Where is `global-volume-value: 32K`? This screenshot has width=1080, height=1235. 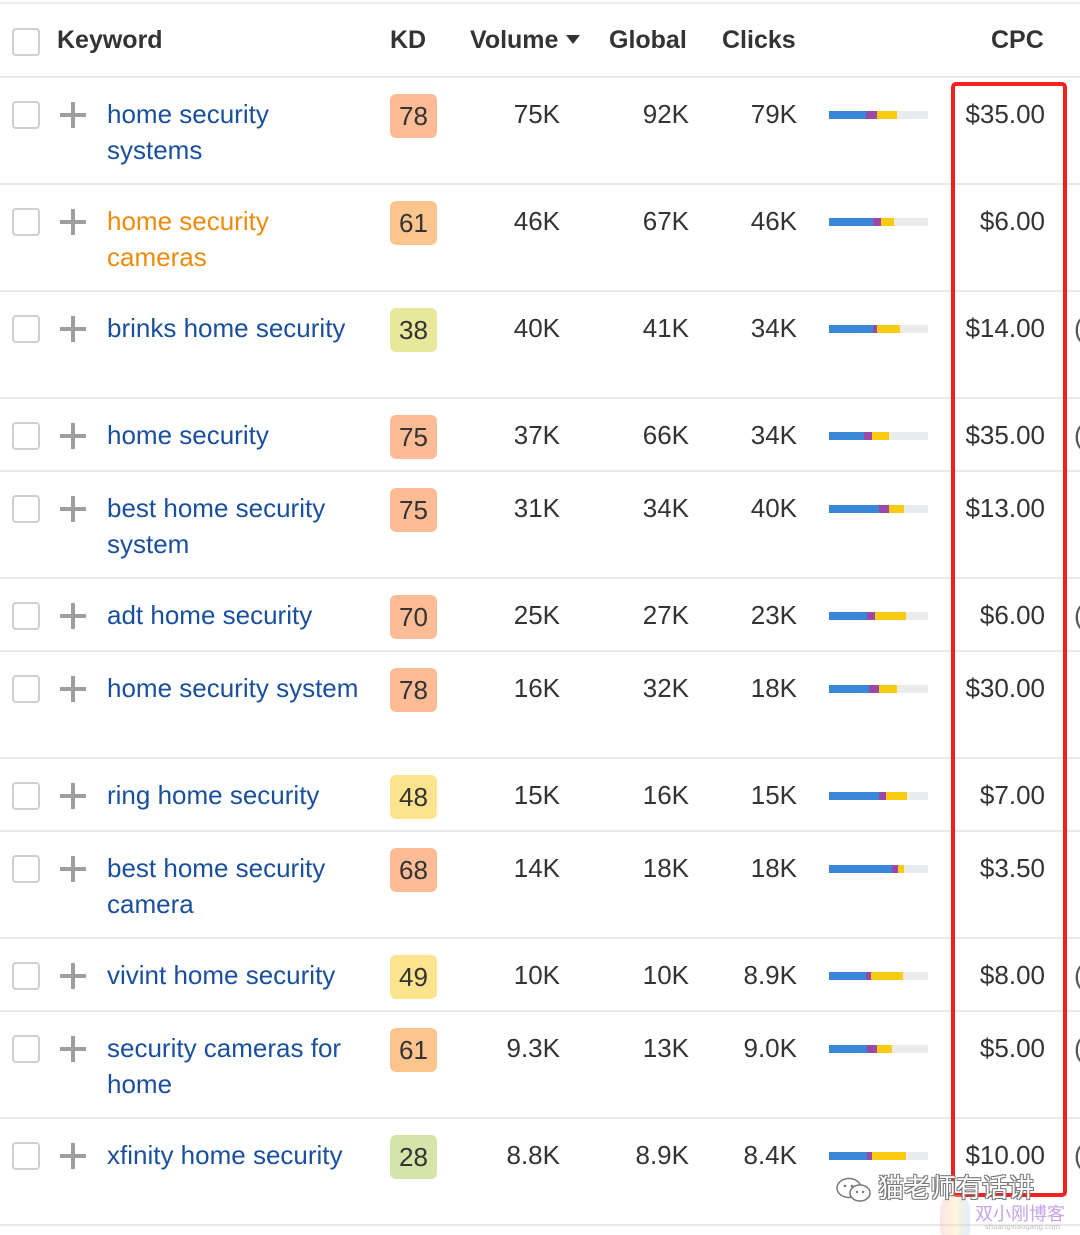 global-volume-value: 32K is located at coordinates (665, 688).